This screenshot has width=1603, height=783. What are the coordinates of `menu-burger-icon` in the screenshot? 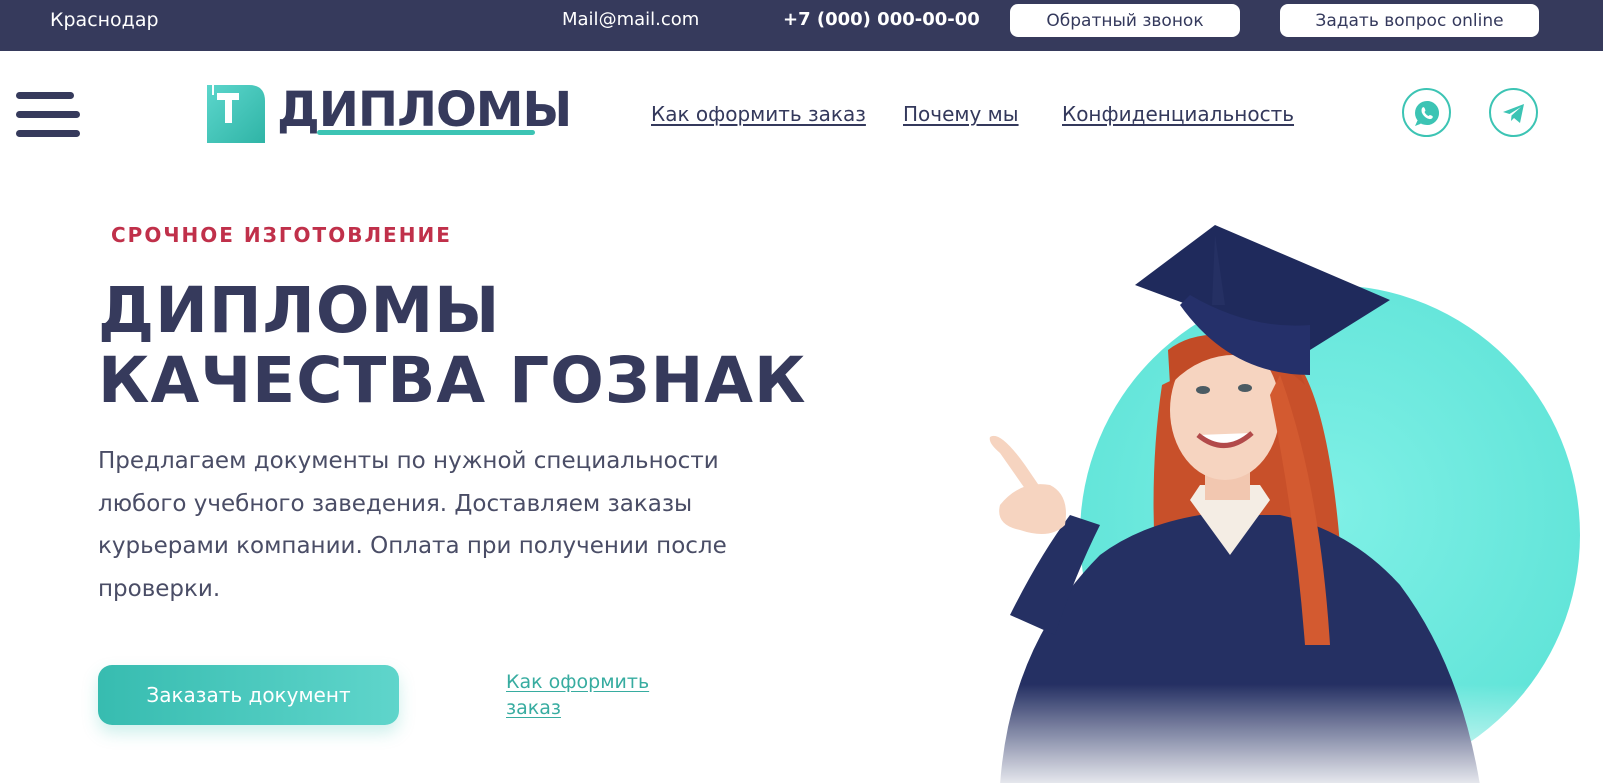 It's located at (48, 115).